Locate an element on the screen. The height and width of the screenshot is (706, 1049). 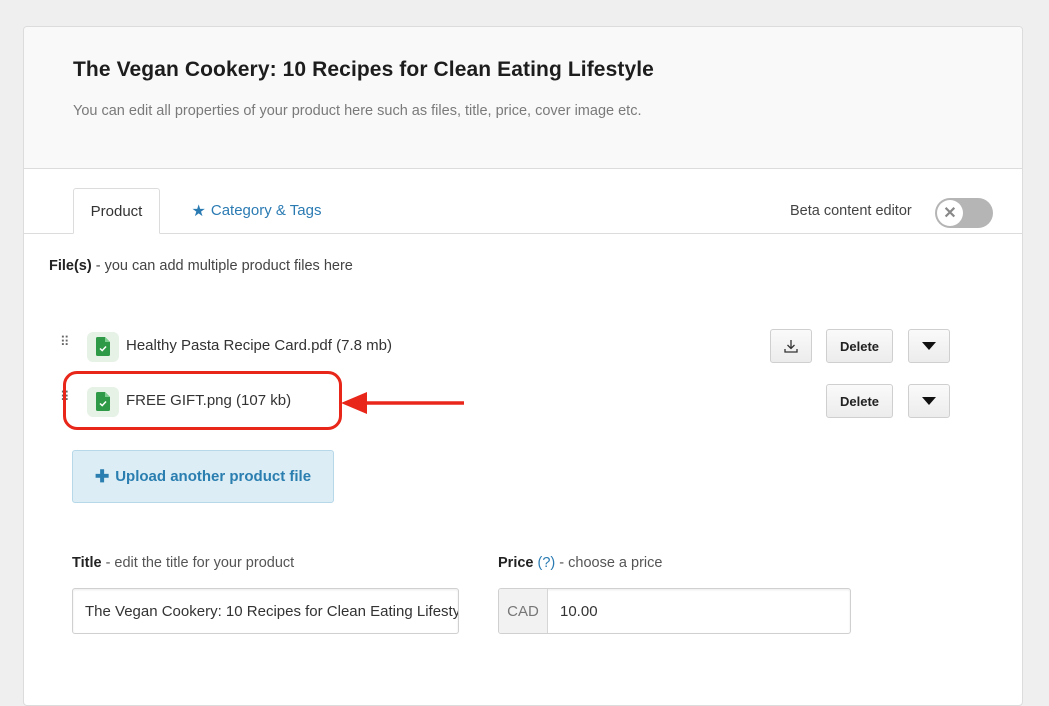
drag-handle-icon: ⠿ is located at coordinates (65, 341).